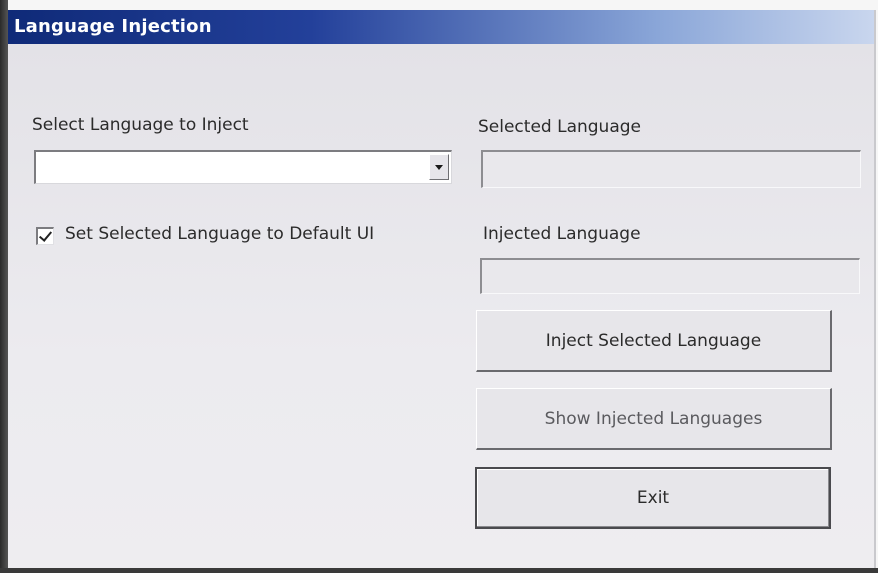 Image resolution: width=878 pixels, height=573 pixels. What do you see at coordinates (219, 234) in the screenshot?
I see `default-ui-checkbox-label: Set Selected Language to Default UI` at bounding box center [219, 234].